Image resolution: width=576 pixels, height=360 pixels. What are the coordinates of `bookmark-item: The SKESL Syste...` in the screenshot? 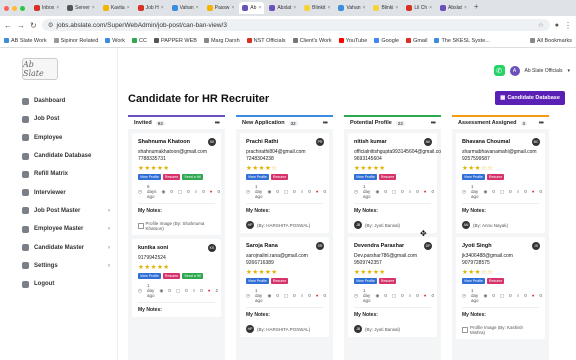 It's located at (462, 41).